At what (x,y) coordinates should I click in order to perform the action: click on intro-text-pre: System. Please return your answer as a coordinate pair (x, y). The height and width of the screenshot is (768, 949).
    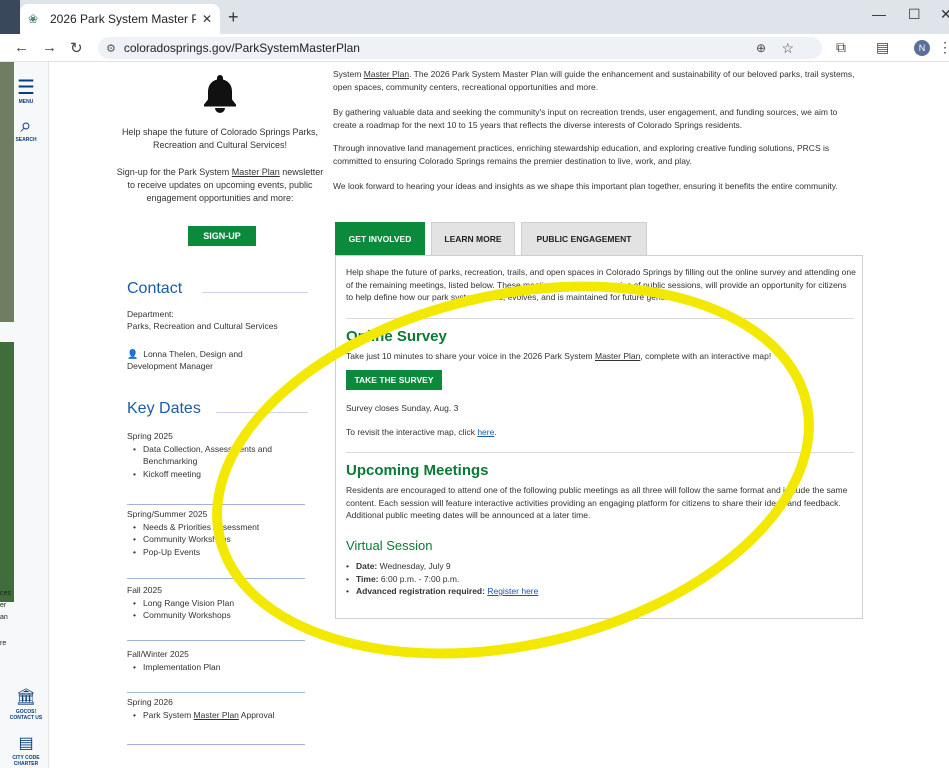
    Looking at the image, I should click on (348, 74).